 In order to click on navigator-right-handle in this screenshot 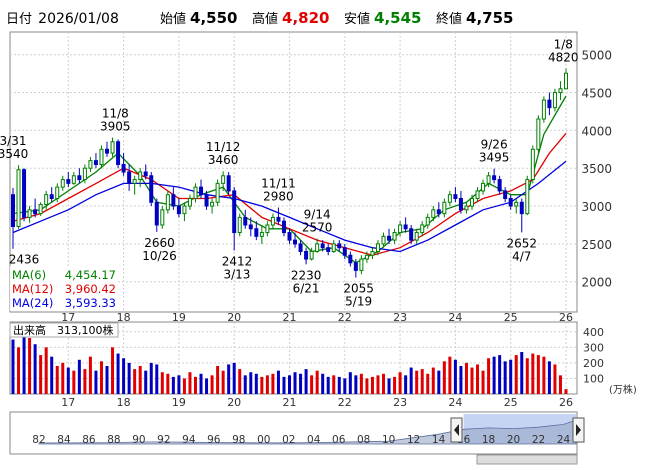, I will do `click(578, 430)`.